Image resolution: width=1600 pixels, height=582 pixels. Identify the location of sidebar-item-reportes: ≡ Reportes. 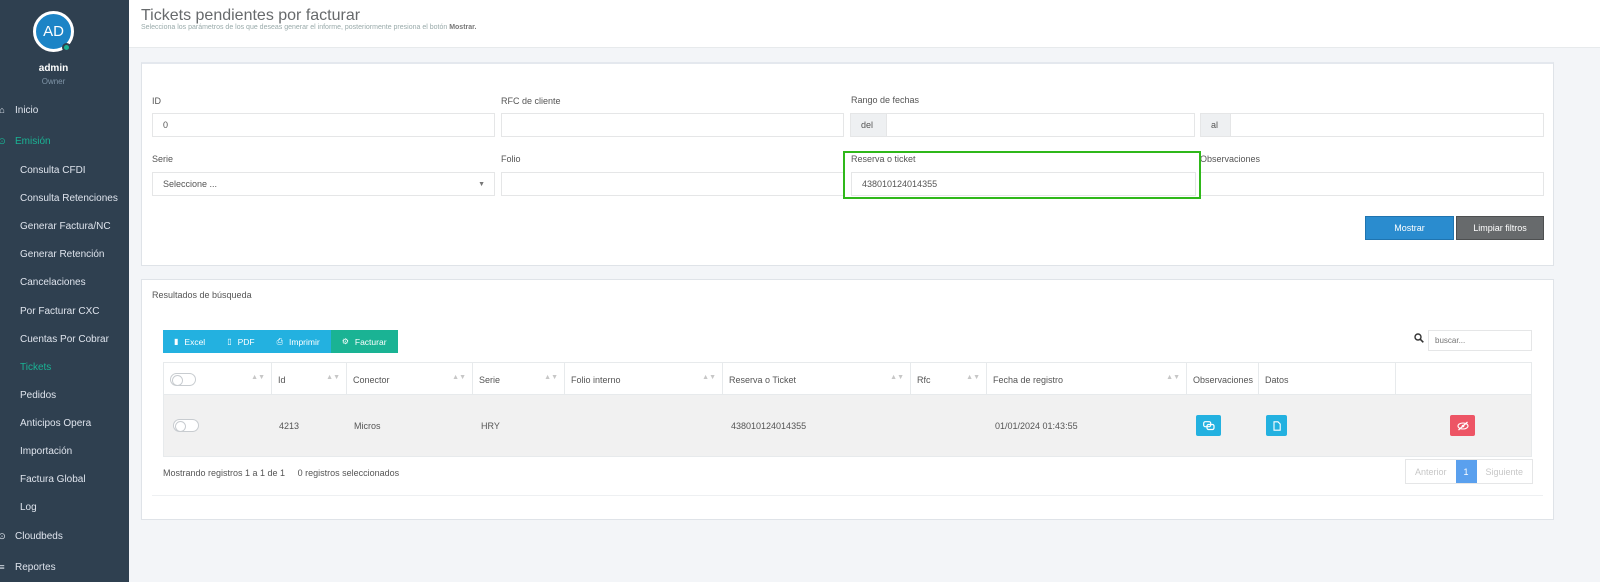
(28, 567).